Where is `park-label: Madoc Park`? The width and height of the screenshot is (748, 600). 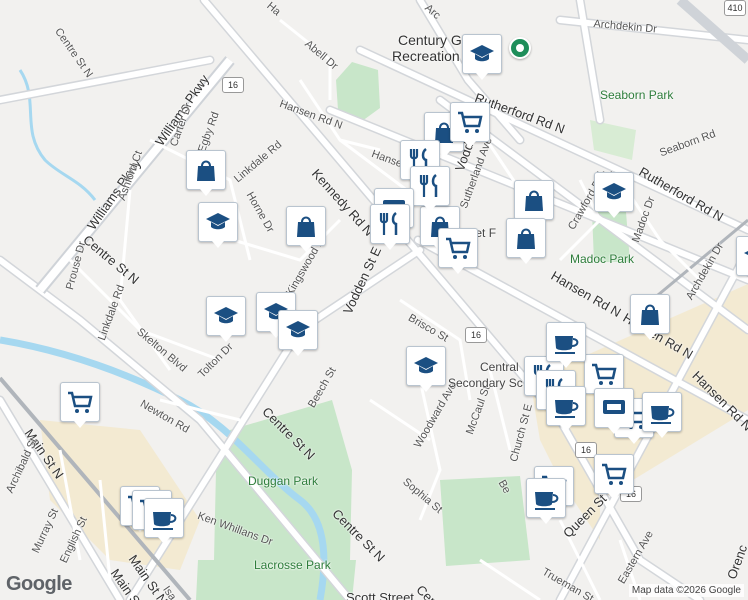
park-label: Madoc Park is located at coordinates (602, 259).